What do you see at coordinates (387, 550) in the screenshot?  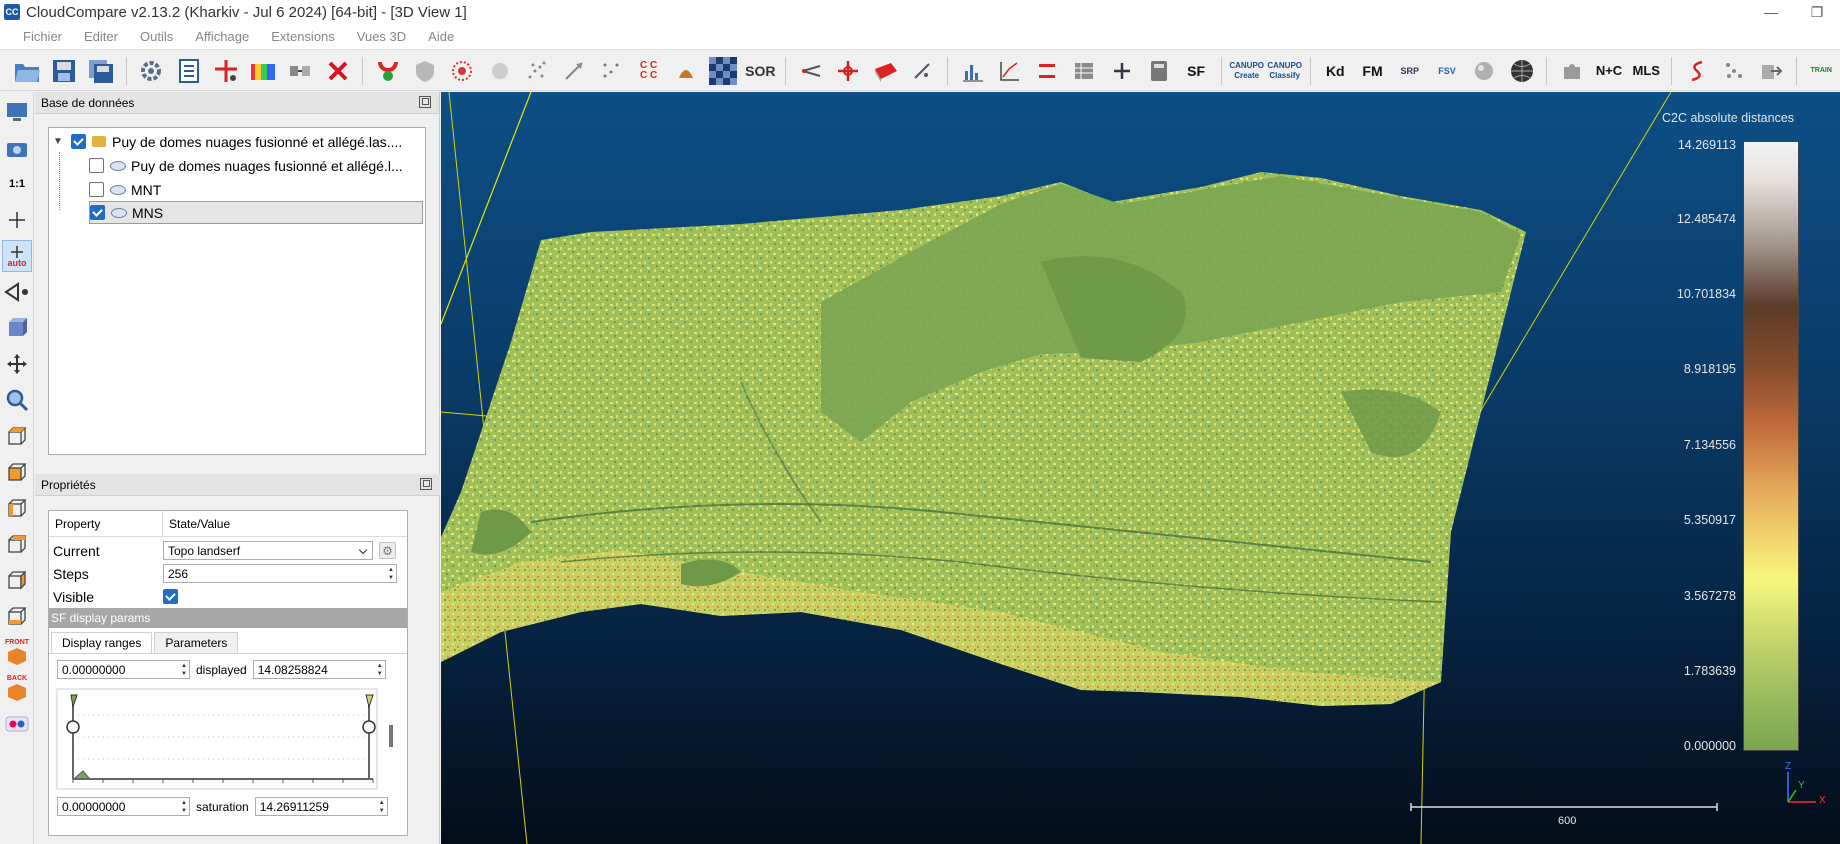 I see `color-scale-settings-button: ⚙` at bounding box center [387, 550].